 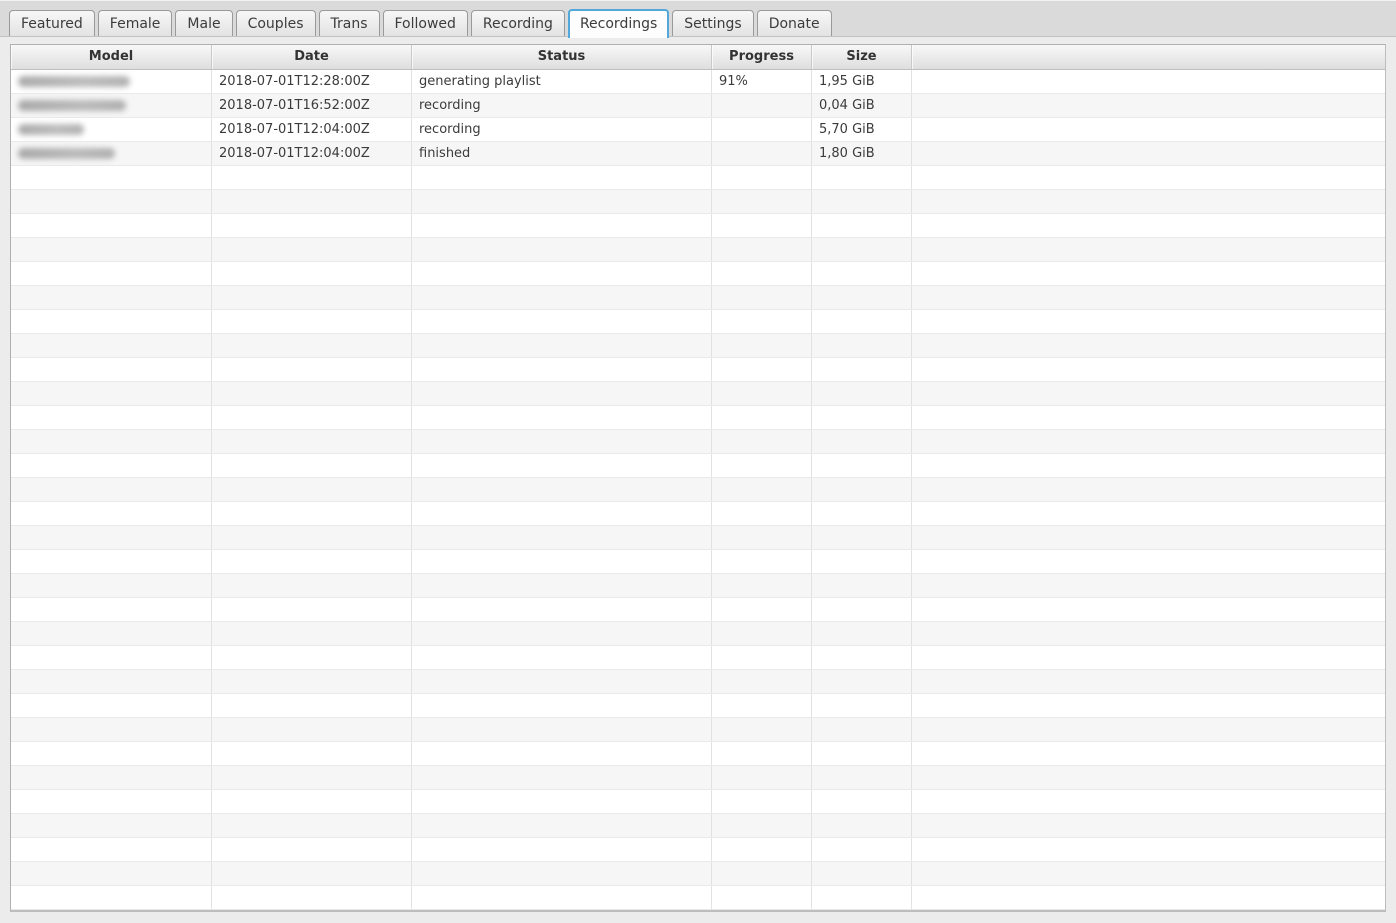 What do you see at coordinates (762, 57) in the screenshot?
I see `column-header-progress: Progress` at bounding box center [762, 57].